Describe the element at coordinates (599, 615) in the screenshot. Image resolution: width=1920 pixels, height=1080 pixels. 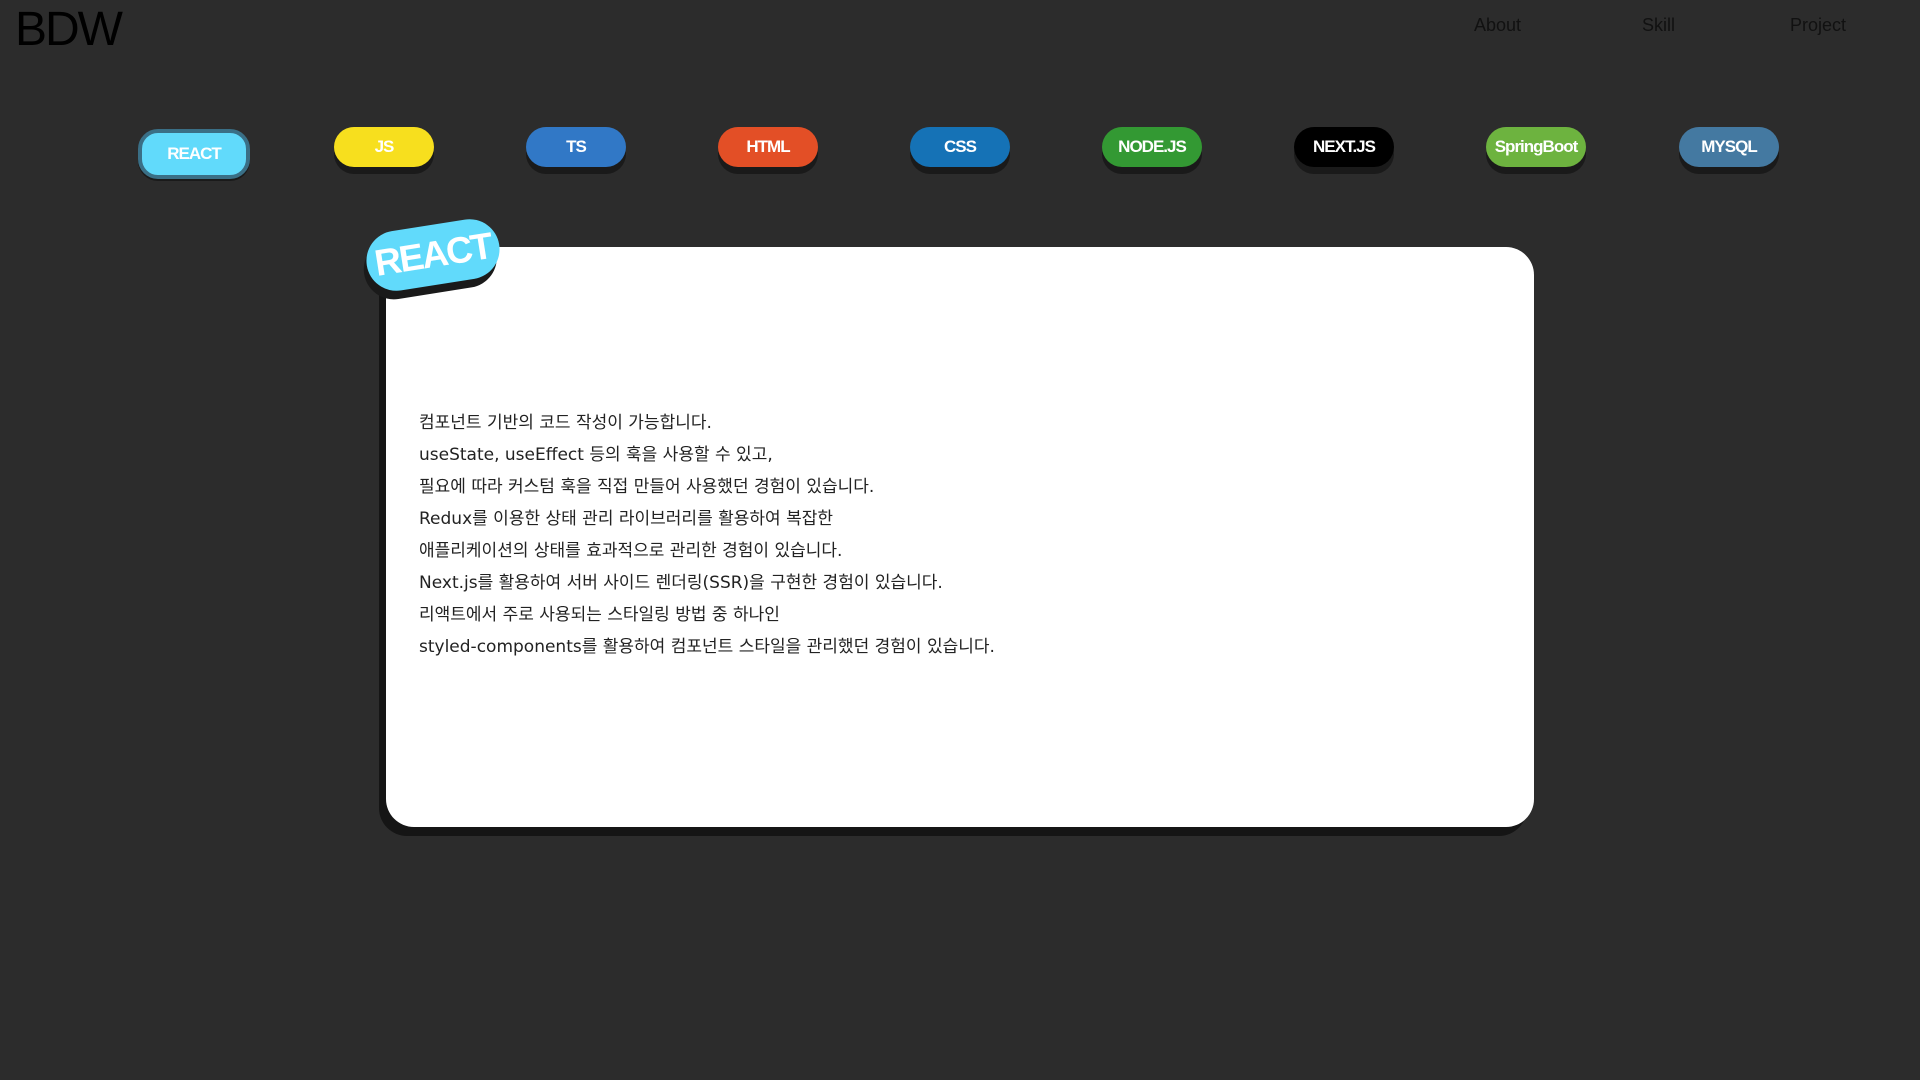
I see `description-line: 리액트에서 주로 사용되는 스타일링 방법 중 하나인` at that location.